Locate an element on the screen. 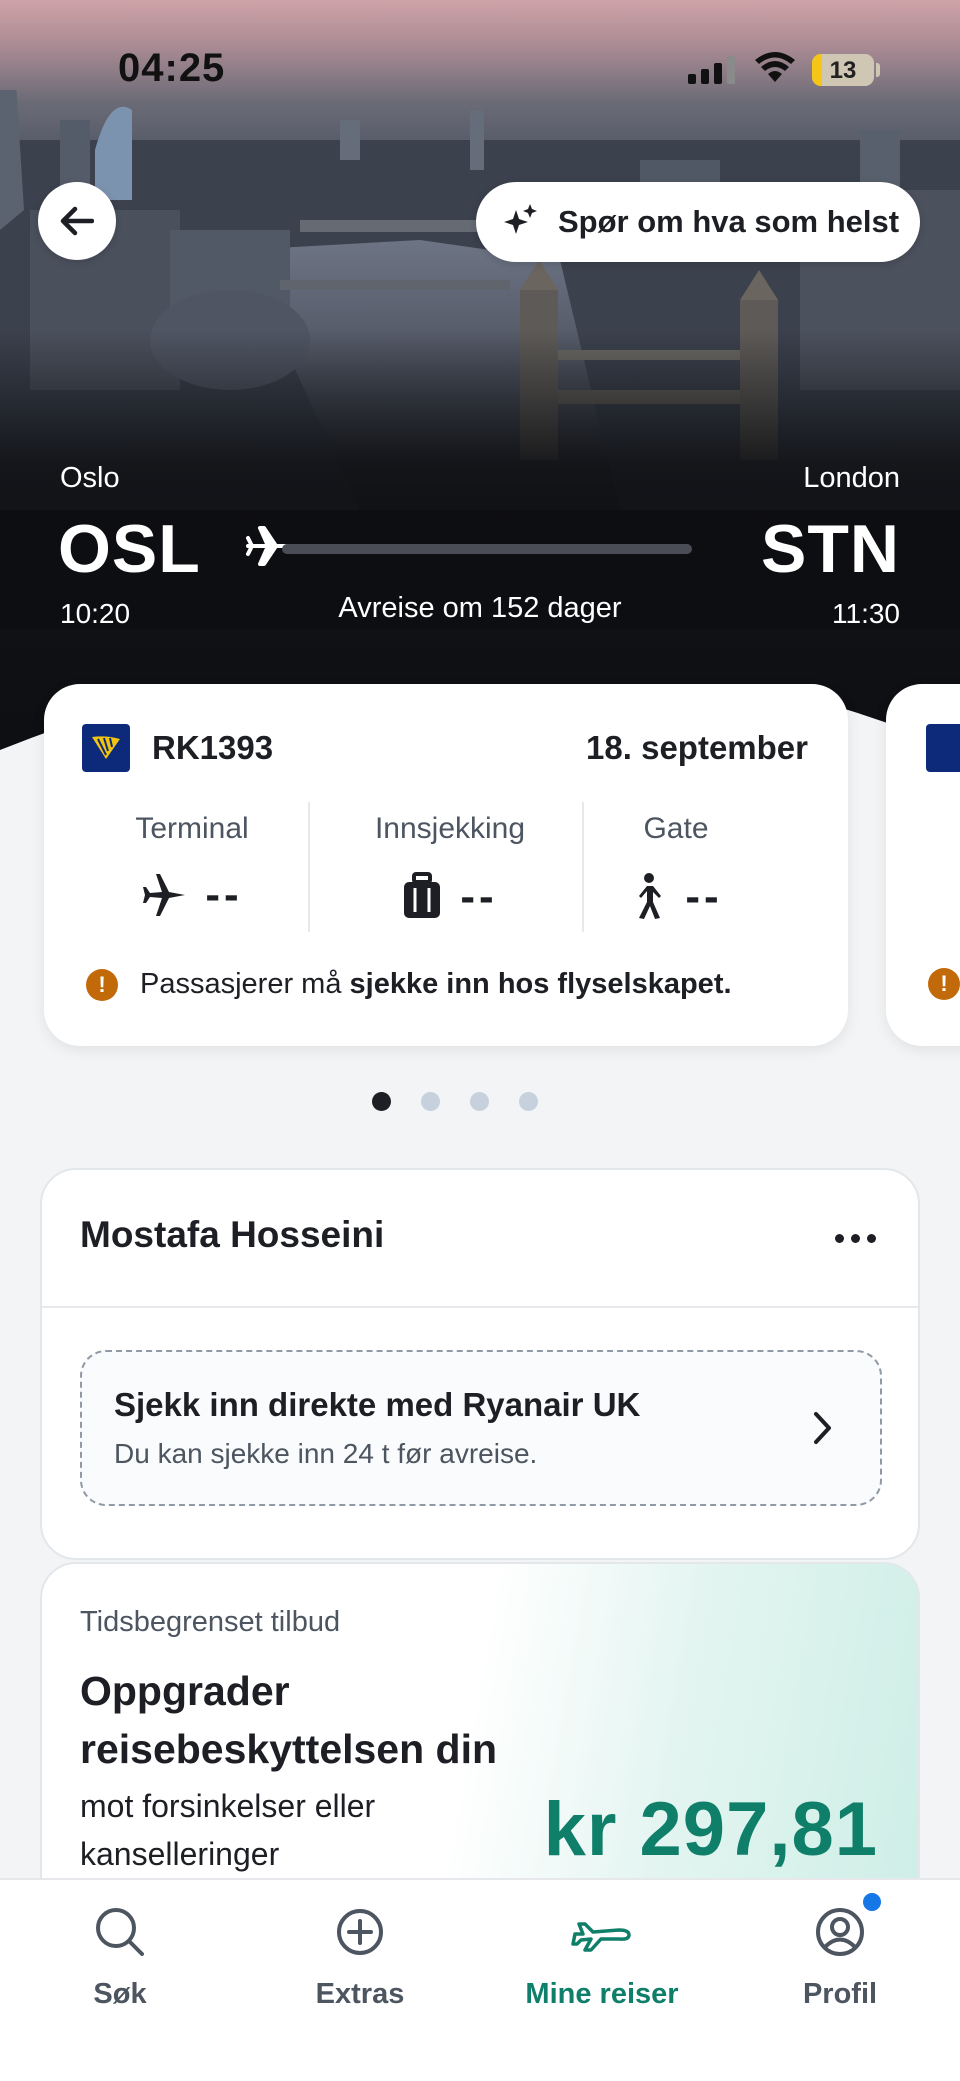 The width and height of the screenshot is (960, 2081). flight-number: RK1393 is located at coordinates (213, 747).